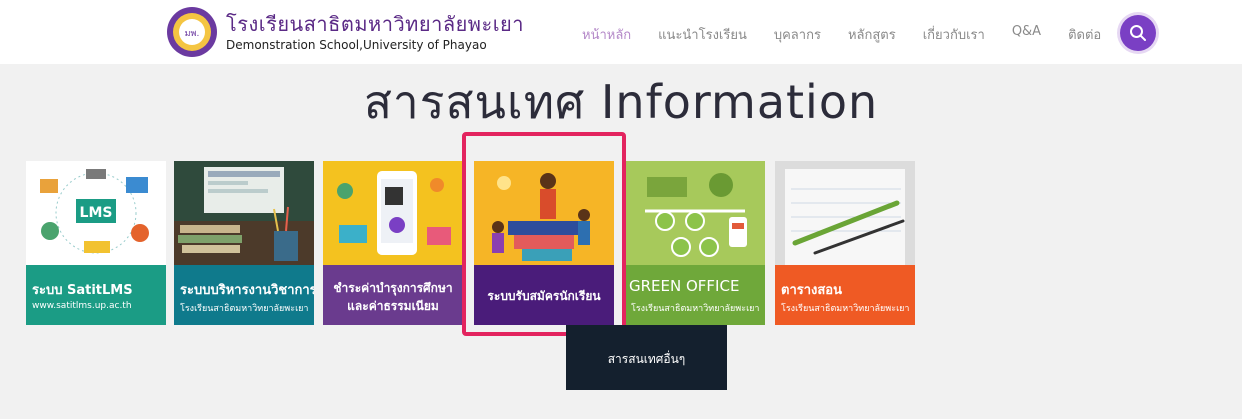 The height and width of the screenshot is (419, 1242). Describe the element at coordinates (244, 213) in the screenshot. I see `books-classroom-illustration` at that location.